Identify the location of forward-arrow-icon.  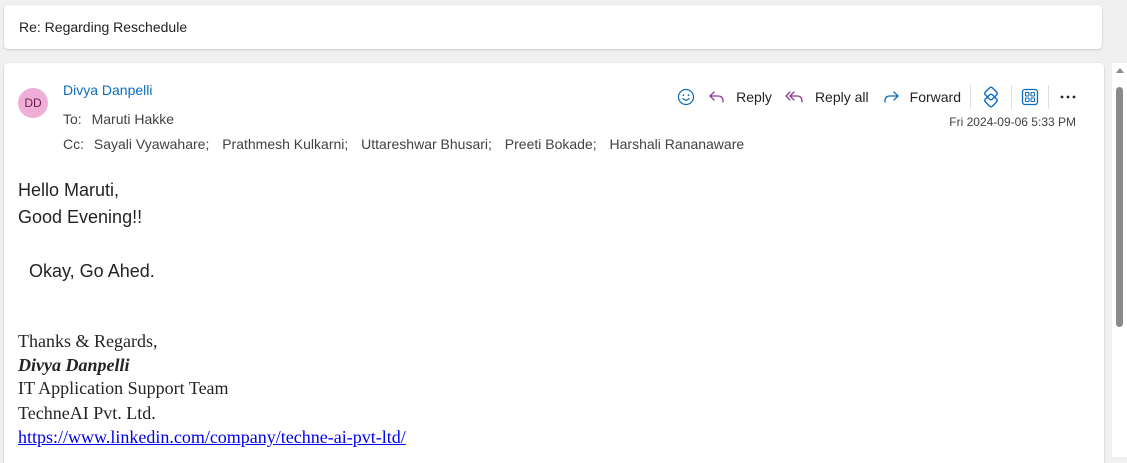
(891, 97).